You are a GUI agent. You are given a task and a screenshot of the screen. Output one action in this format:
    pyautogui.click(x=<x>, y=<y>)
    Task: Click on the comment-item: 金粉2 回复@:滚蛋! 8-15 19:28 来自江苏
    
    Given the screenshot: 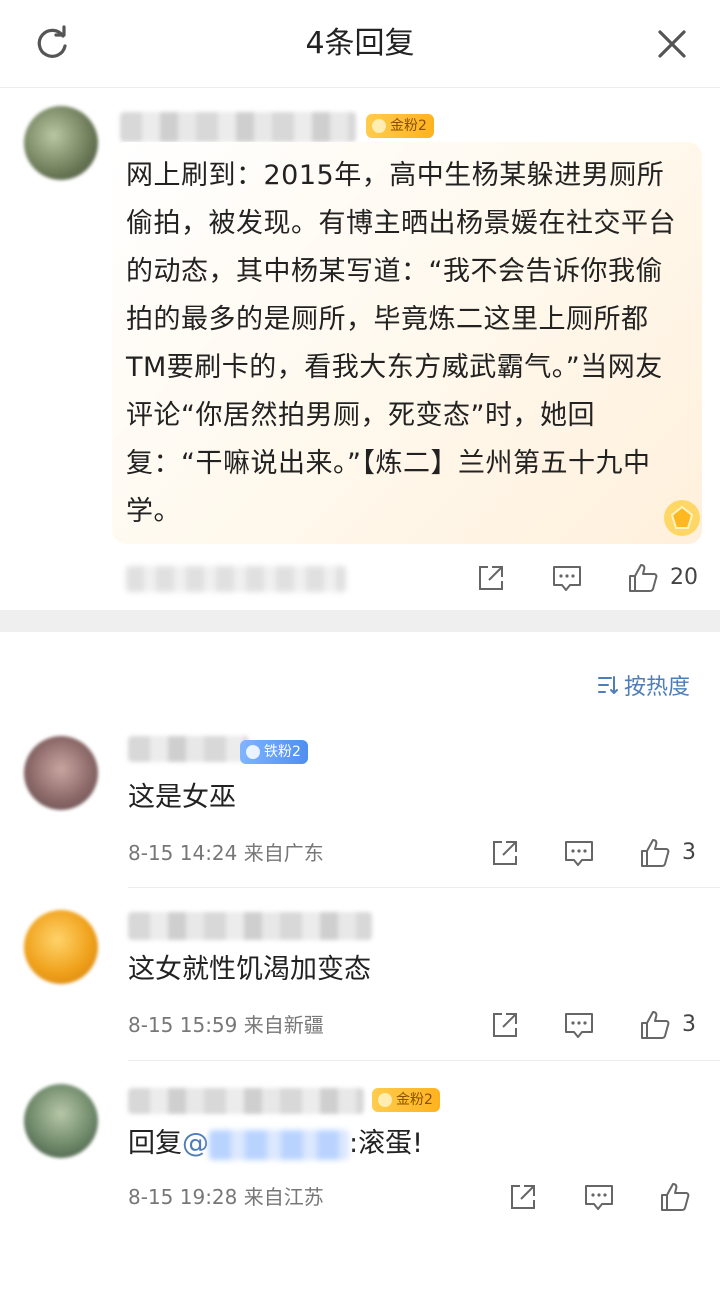 What is the action you would take?
    pyautogui.click(x=360, y=1155)
    